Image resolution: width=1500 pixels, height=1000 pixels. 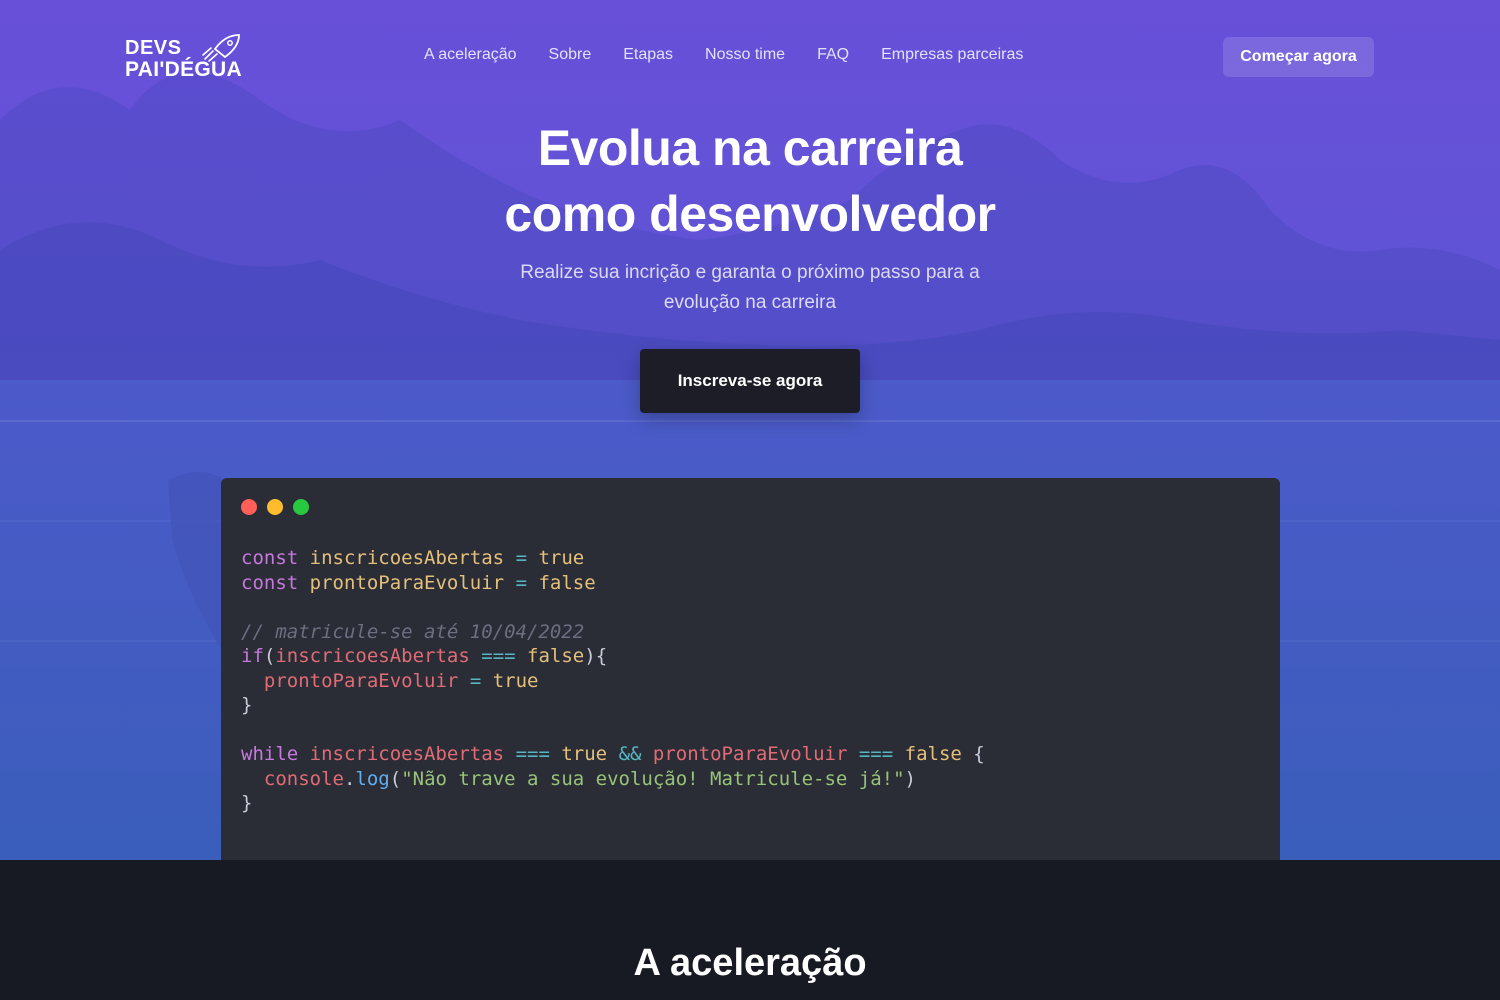 I want to click on window-close-dot, so click(x=249, y=507).